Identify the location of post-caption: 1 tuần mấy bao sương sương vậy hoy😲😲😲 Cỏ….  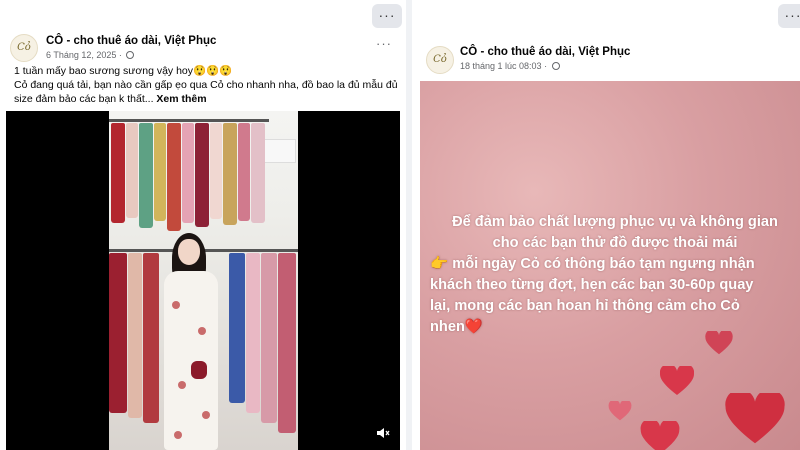
(206, 85).